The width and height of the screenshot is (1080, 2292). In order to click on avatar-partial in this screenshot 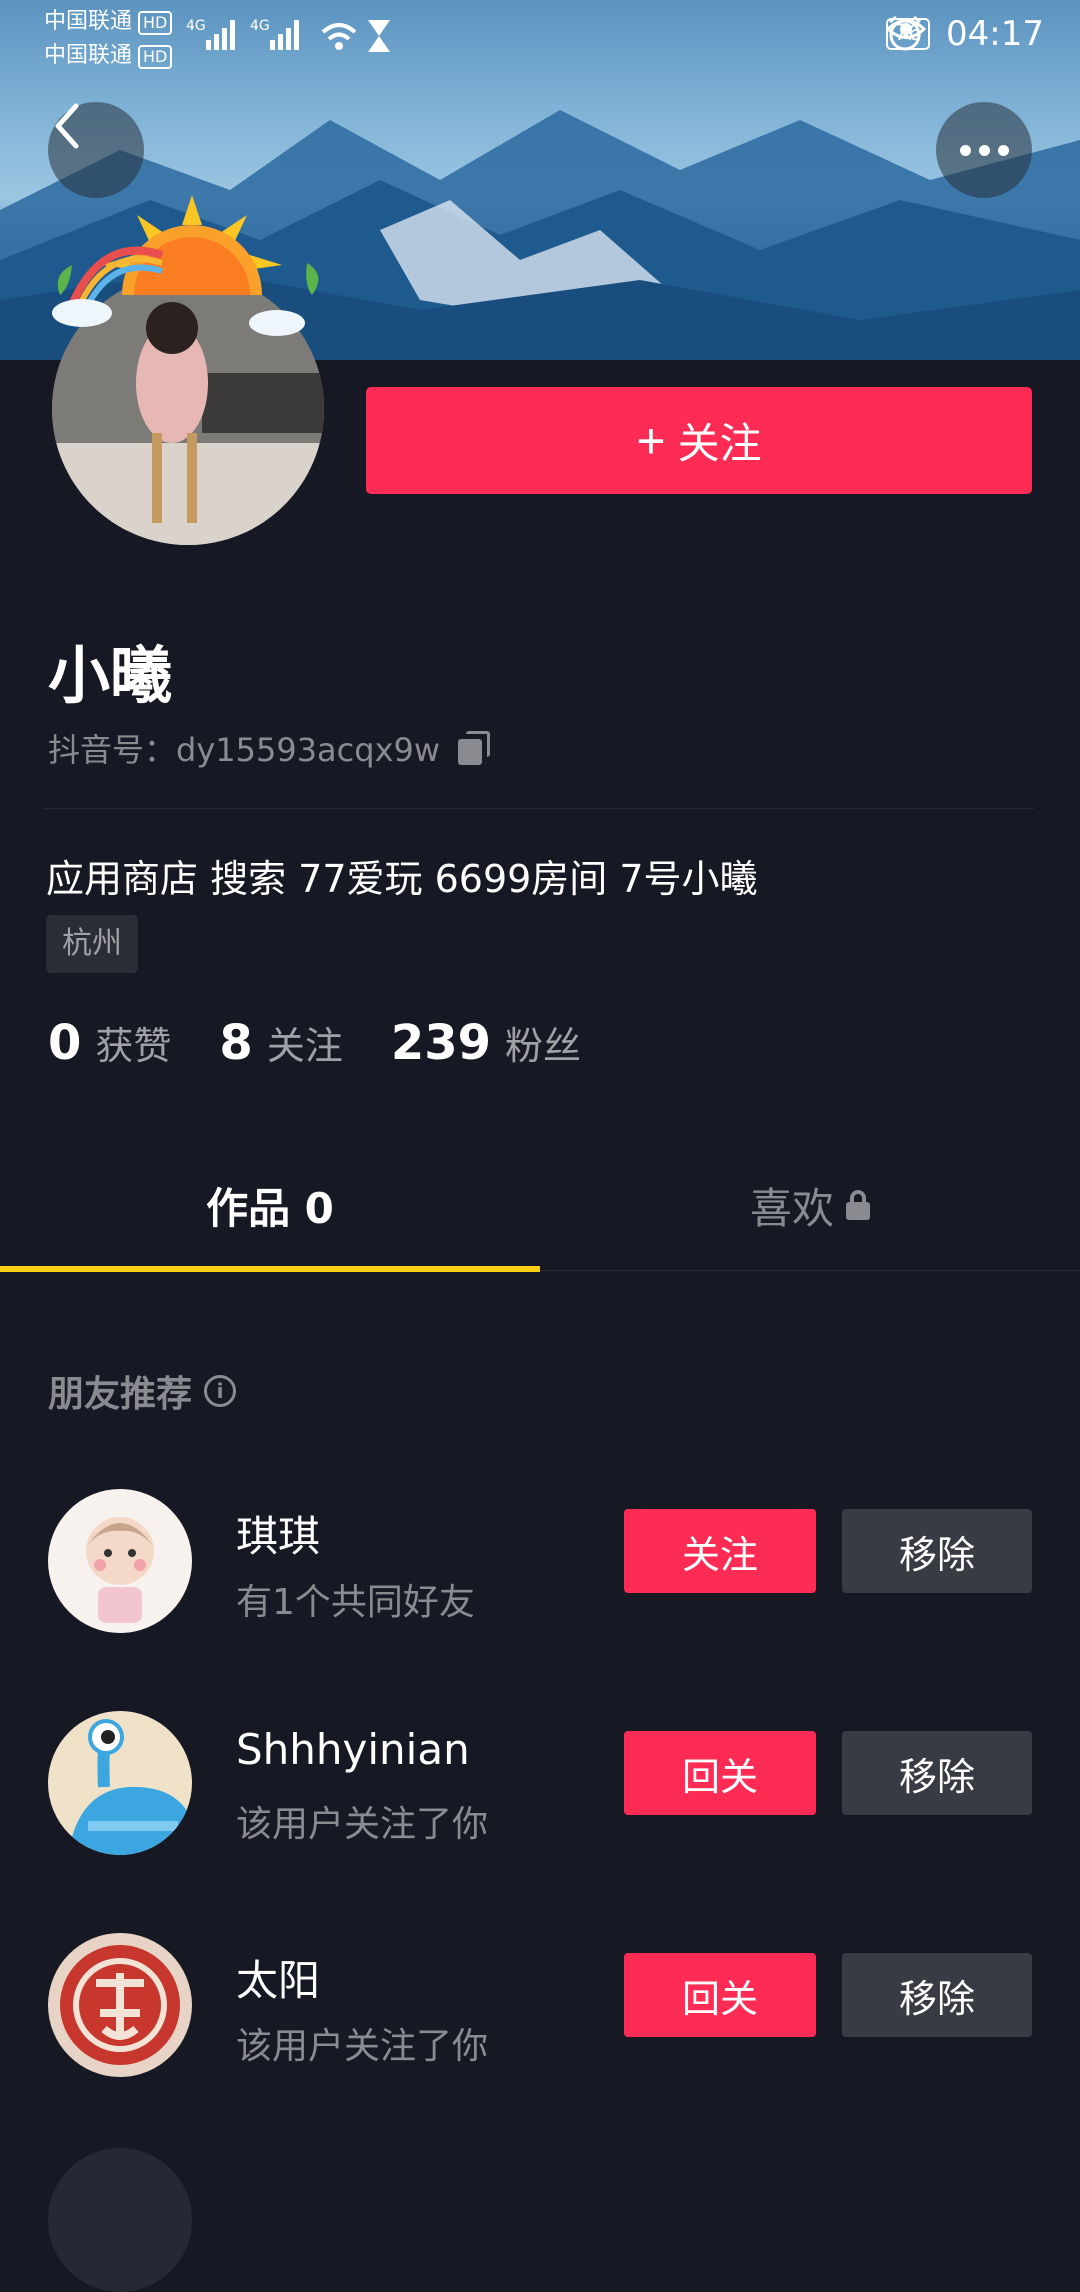, I will do `click(120, 2220)`.